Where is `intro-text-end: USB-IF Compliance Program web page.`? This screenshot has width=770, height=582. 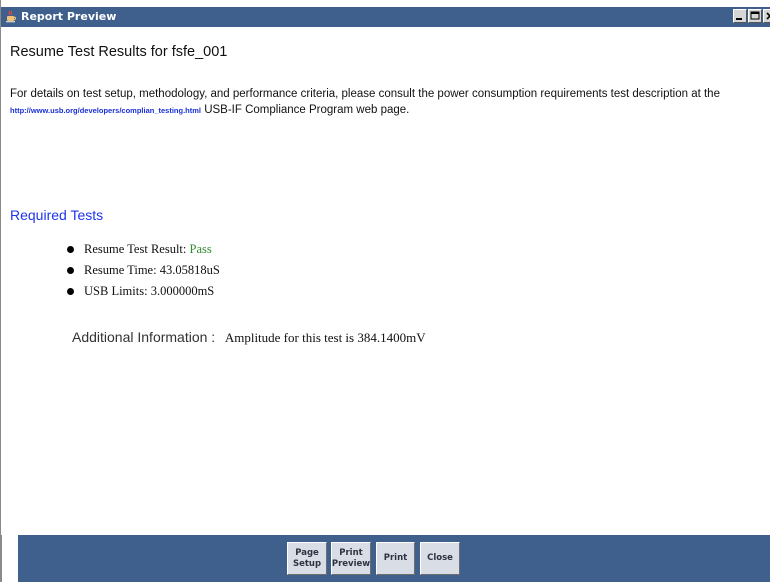 intro-text-end: USB-IF Compliance Program web page. is located at coordinates (305, 110).